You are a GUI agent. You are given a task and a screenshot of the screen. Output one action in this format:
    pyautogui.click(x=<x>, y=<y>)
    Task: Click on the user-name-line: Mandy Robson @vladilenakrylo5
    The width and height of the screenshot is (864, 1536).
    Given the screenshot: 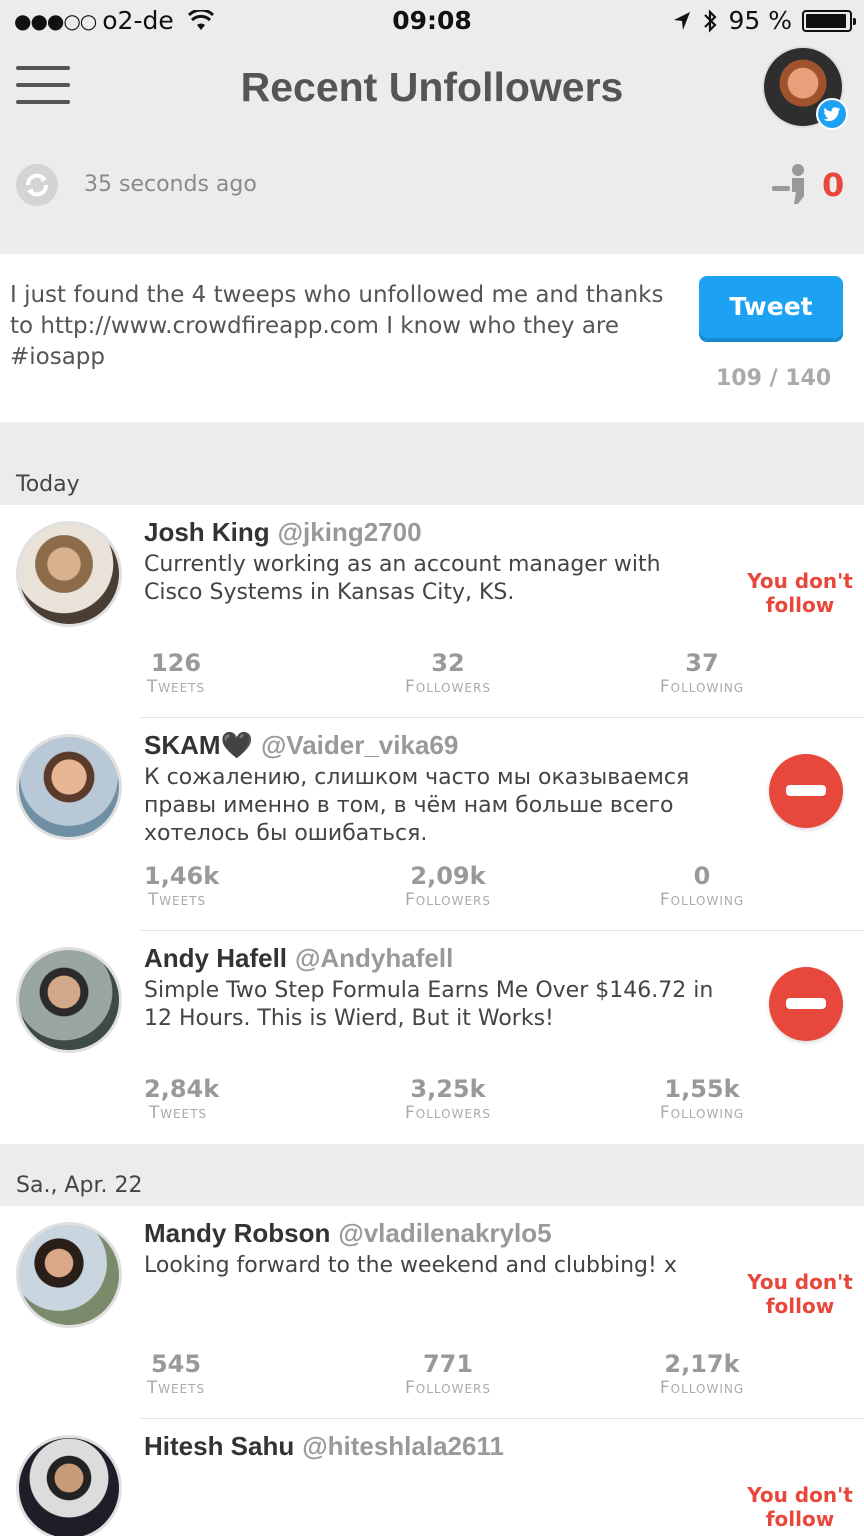 What is the action you would take?
    pyautogui.click(x=348, y=1233)
    